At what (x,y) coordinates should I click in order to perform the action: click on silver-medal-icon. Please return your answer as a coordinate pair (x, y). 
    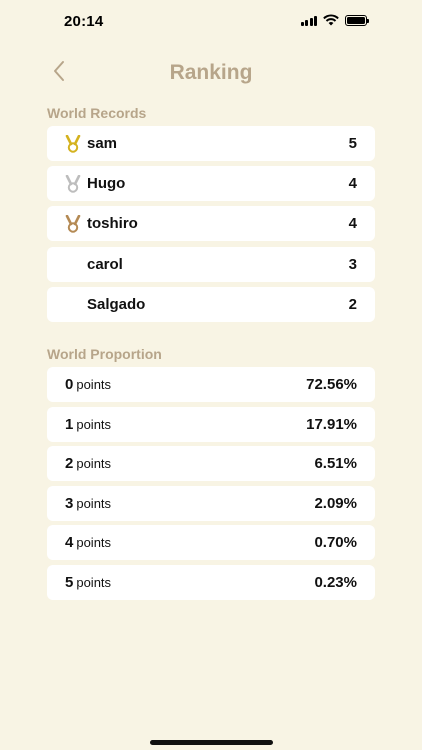
    Looking at the image, I should click on (73, 184).